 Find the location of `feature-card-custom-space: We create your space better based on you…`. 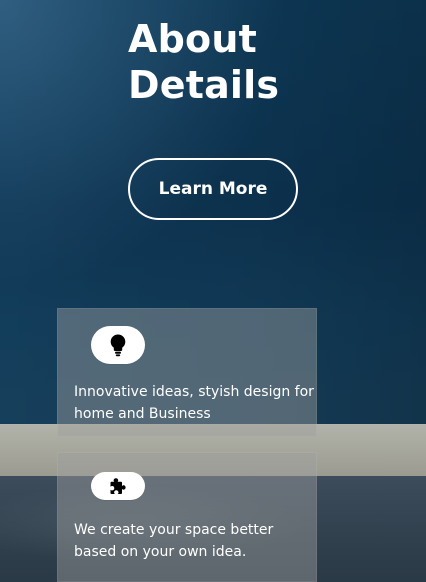

feature-card-custom-space: We create your space better based on you… is located at coordinates (187, 517).